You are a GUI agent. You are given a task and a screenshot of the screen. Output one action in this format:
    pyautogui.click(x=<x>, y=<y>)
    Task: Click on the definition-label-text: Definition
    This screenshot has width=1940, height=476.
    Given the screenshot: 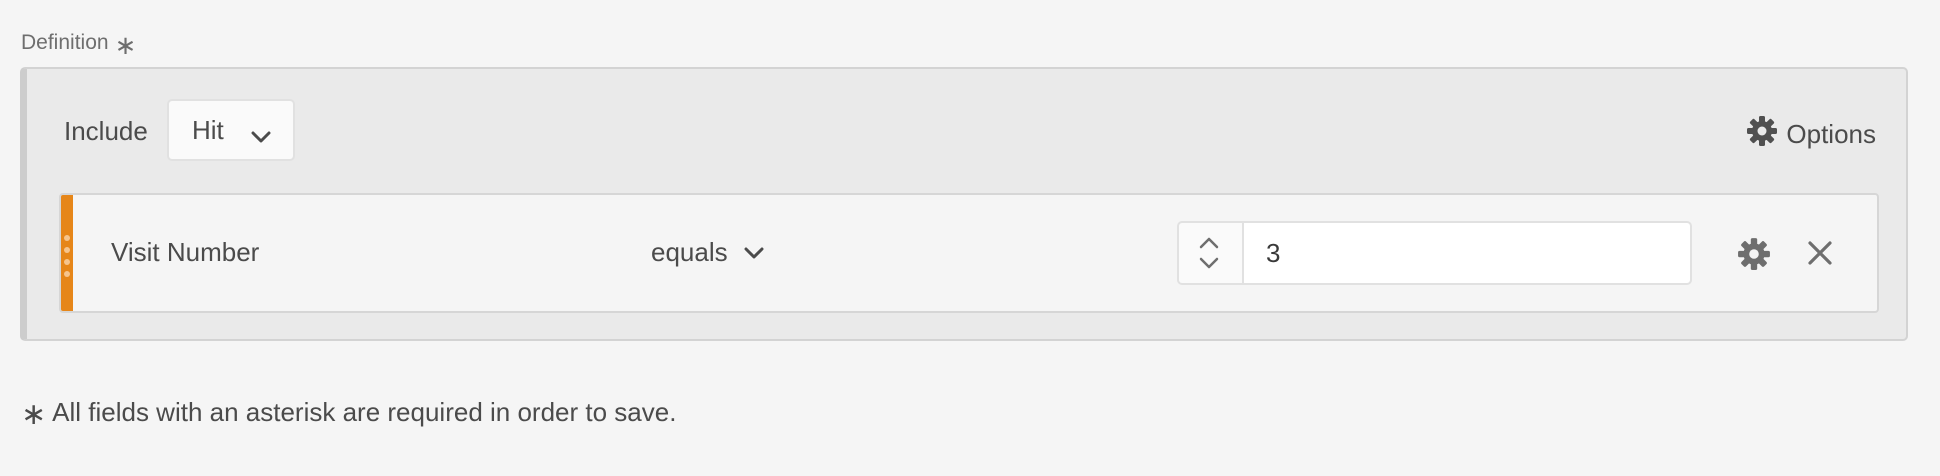 What is the action you would take?
    pyautogui.click(x=65, y=42)
    